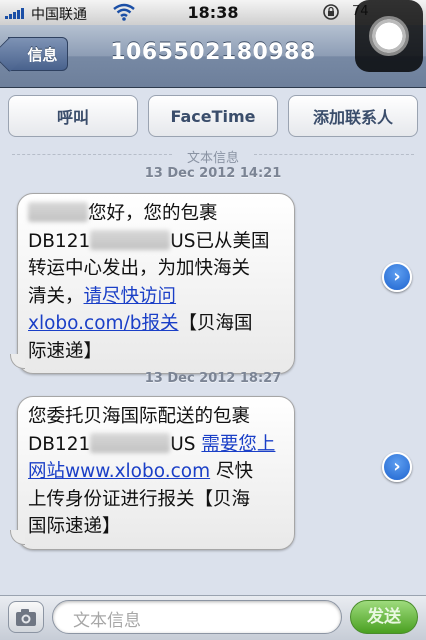 The width and height of the screenshot is (426, 640). I want to click on rotation-lock-icon, so click(331, 14).